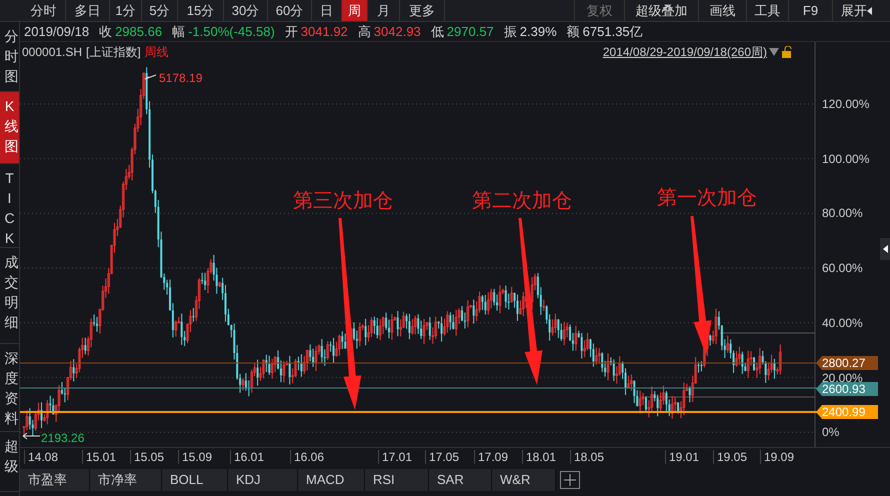 This screenshot has width=890, height=496. Describe the element at coordinates (126, 479) in the screenshot. I see `indicator-tab: 市净率` at that location.